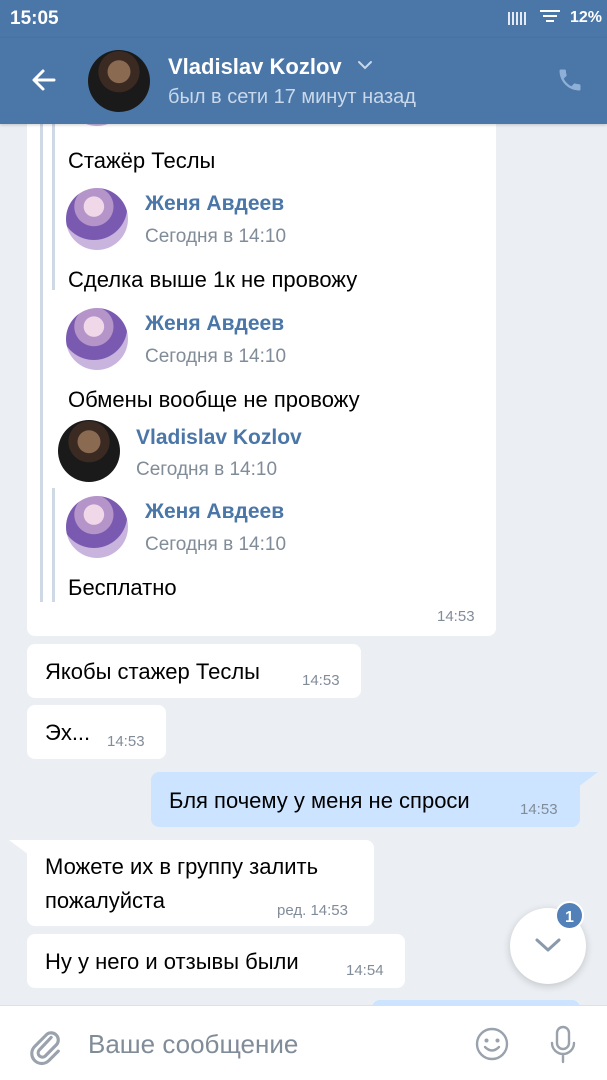 Image resolution: width=607 pixels, height=1080 pixels. What do you see at coordinates (34, 18) in the screenshot?
I see `status-time: 15:05` at bounding box center [34, 18].